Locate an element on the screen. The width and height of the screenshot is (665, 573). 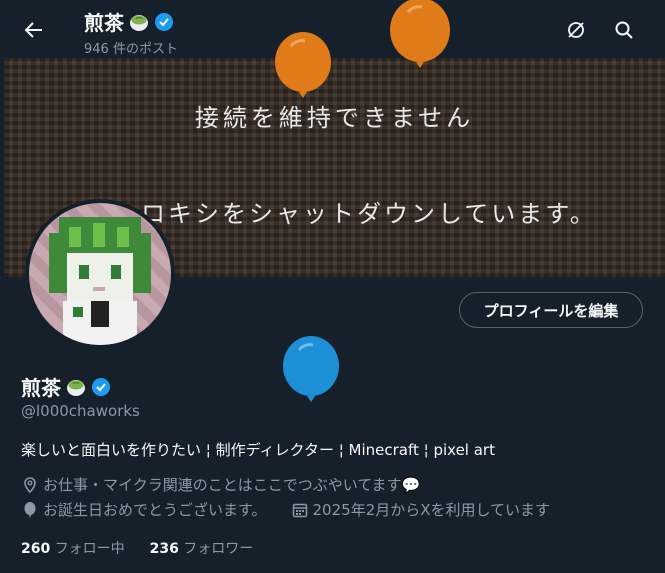
header-name: 煎茶 is located at coordinates (104, 23).